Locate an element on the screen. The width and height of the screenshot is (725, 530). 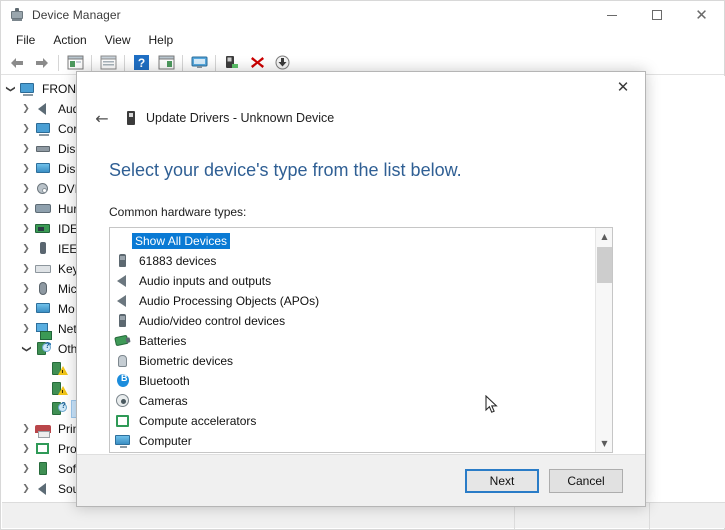
menu-help: Help is located at coordinates (161, 40).